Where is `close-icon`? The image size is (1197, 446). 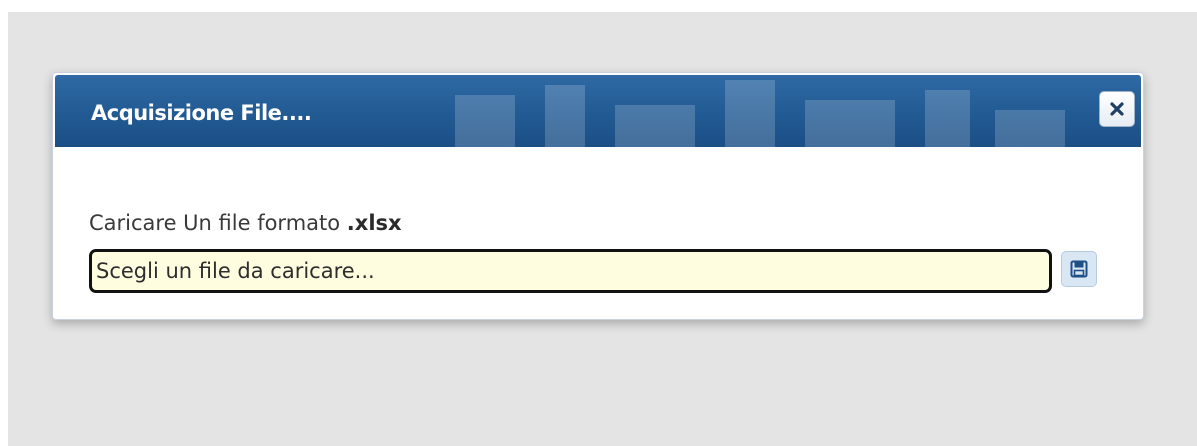
close-icon is located at coordinates (1117, 109).